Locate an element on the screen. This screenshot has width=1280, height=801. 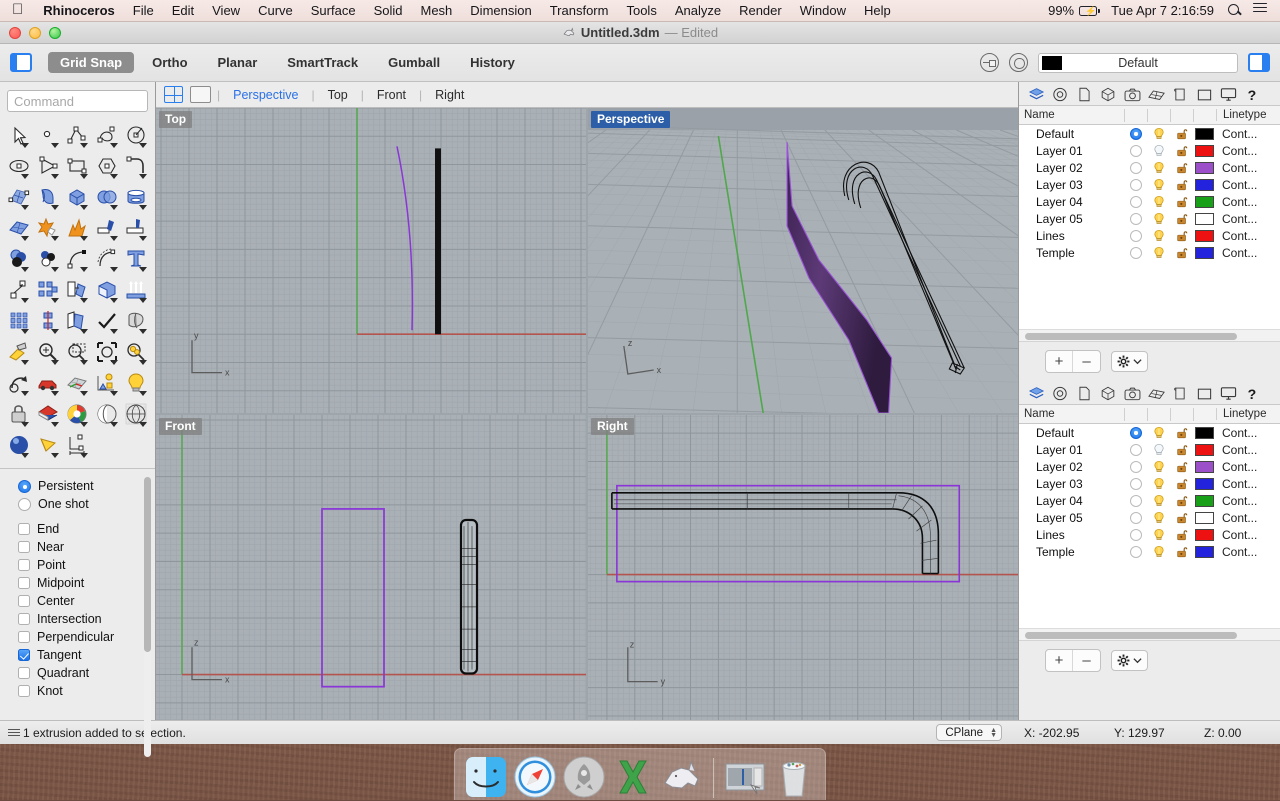
camera-icon is located at coordinates (47, 445).